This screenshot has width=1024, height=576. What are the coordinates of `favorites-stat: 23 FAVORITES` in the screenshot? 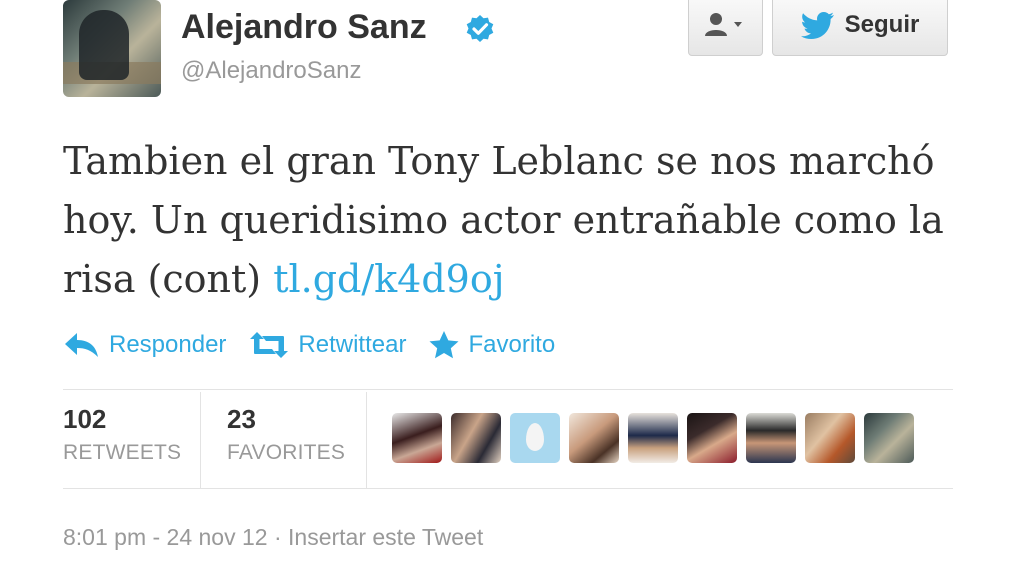 It's located at (286, 434).